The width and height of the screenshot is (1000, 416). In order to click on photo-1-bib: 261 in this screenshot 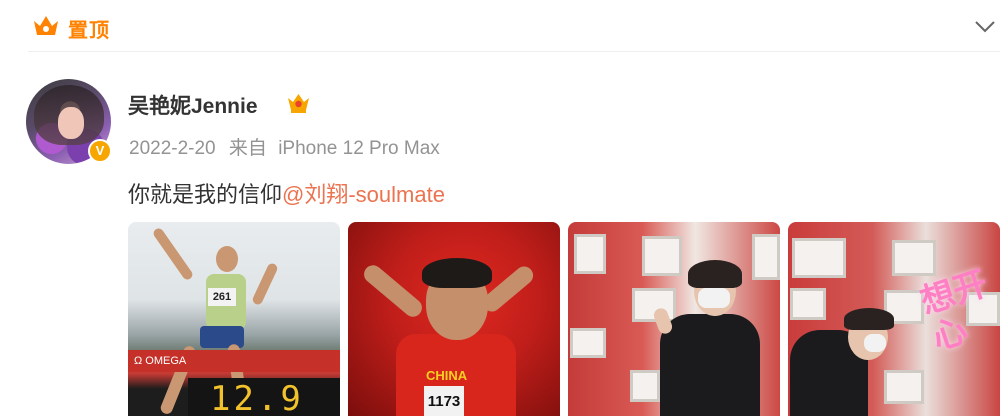, I will do `click(222, 297)`.